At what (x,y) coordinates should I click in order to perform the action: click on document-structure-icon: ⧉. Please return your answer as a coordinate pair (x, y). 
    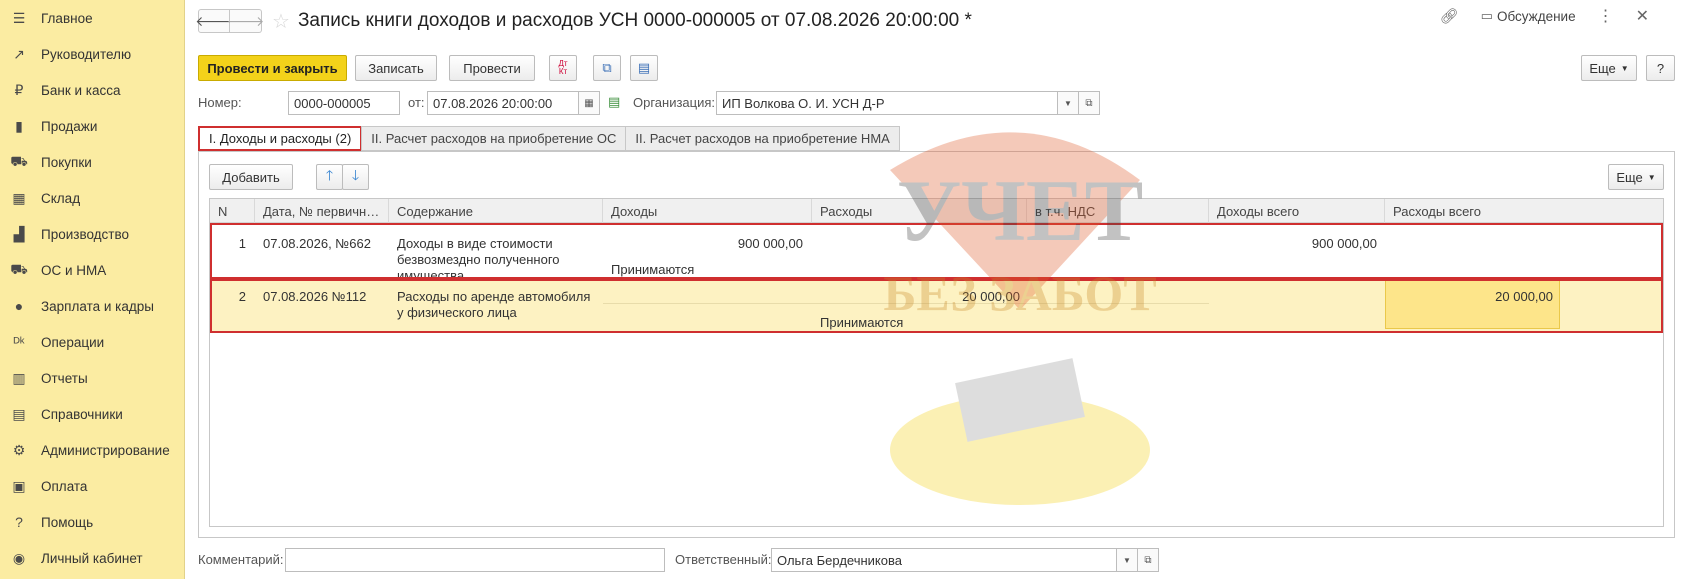
    Looking at the image, I should click on (607, 67).